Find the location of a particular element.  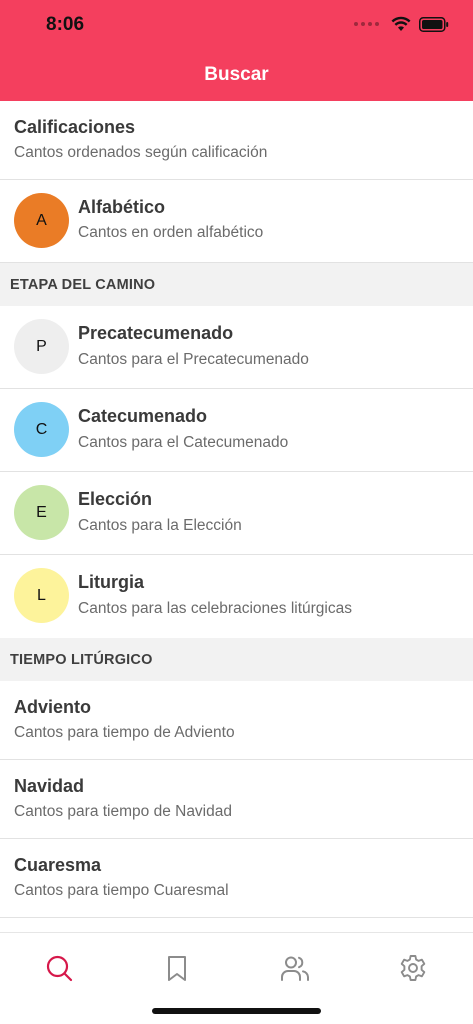

list-item-navidad: Navidad Cantos para tiempo de Navidad is located at coordinates (236, 799).